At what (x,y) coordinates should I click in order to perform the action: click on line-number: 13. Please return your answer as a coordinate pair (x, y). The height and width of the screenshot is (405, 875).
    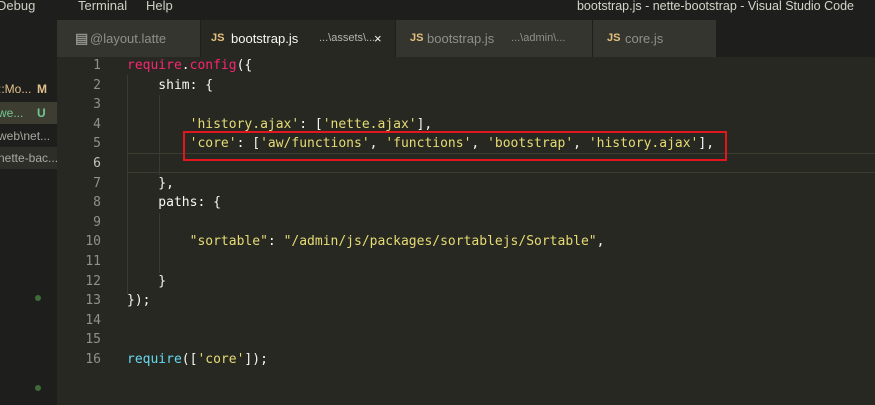
    Looking at the image, I should click on (93, 301).